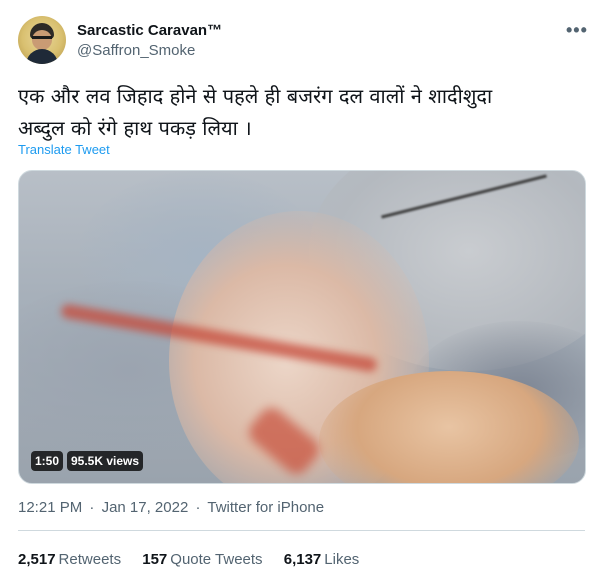 This screenshot has width=605, height=584. What do you see at coordinates (301, 530) in the screenshot?
I see `divider` at bounding box center [301, 530].